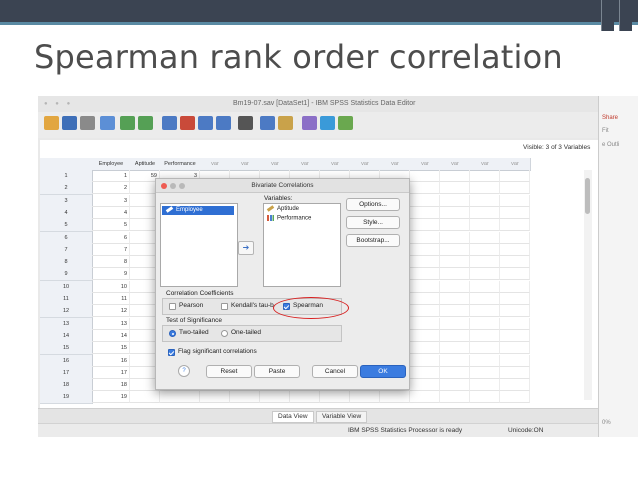 Image resolution: width=638 pixels, height=479 pixels. Describe the element at coordinates (335, 371) in the screenshot. I see `cancel-button: Cancel` at that location.